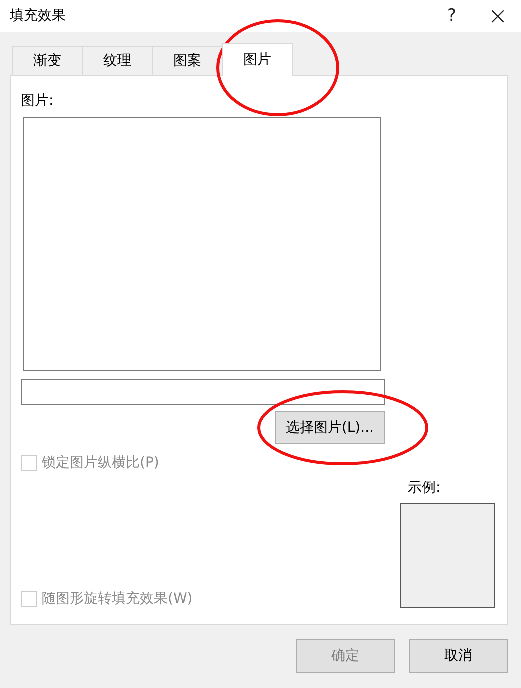 This screenshot has width=521, height=688. What do you see at coordinates (101, 463) in the screenshot?
I see `checkbox-label: 锁定图片纵横比(P)` at bounding box center [101, 463].